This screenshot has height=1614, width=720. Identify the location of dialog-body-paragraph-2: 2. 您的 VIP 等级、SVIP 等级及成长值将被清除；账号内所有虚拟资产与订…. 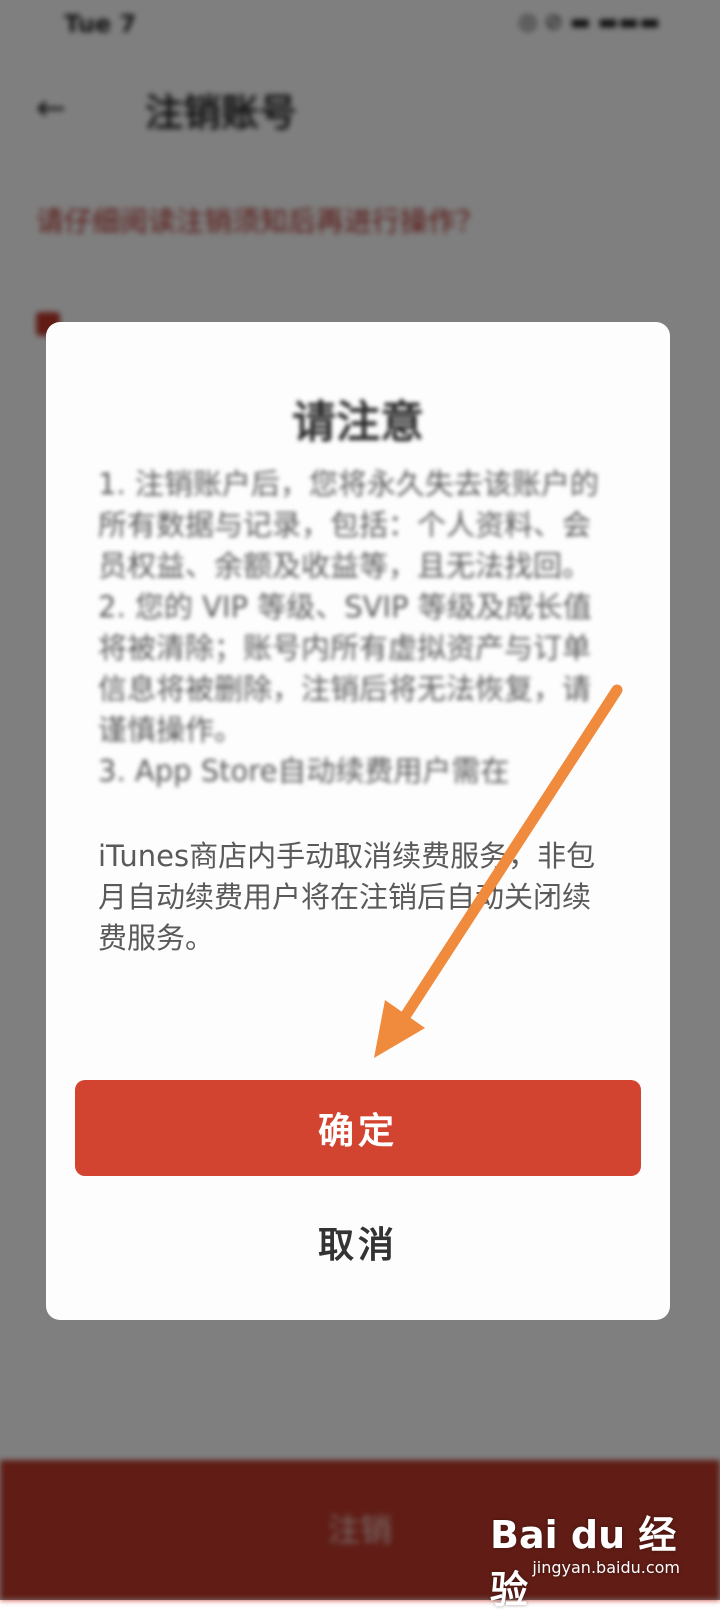
(345, 668).